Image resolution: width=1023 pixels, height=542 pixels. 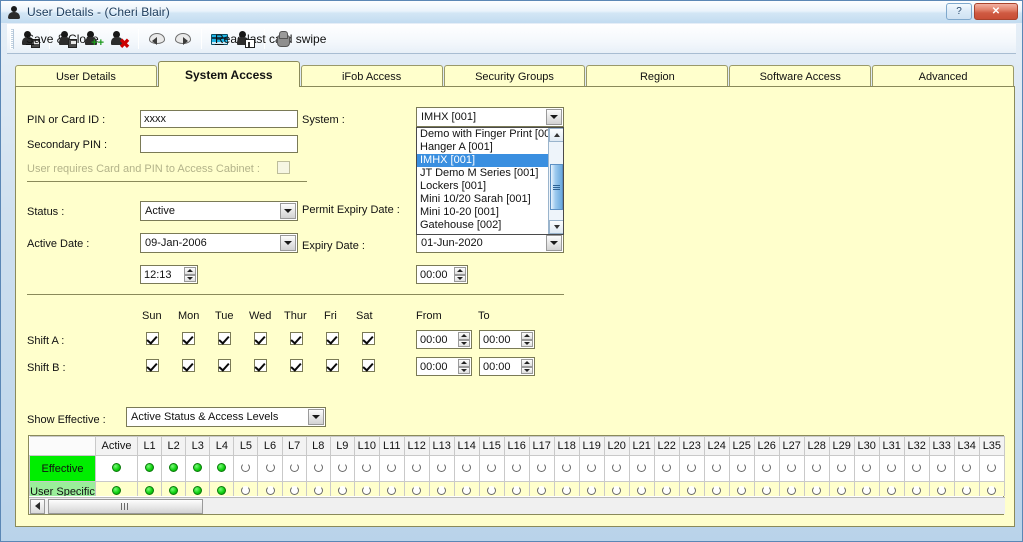 I want to click on scroll-up-icon, so click(x=556, y=135).